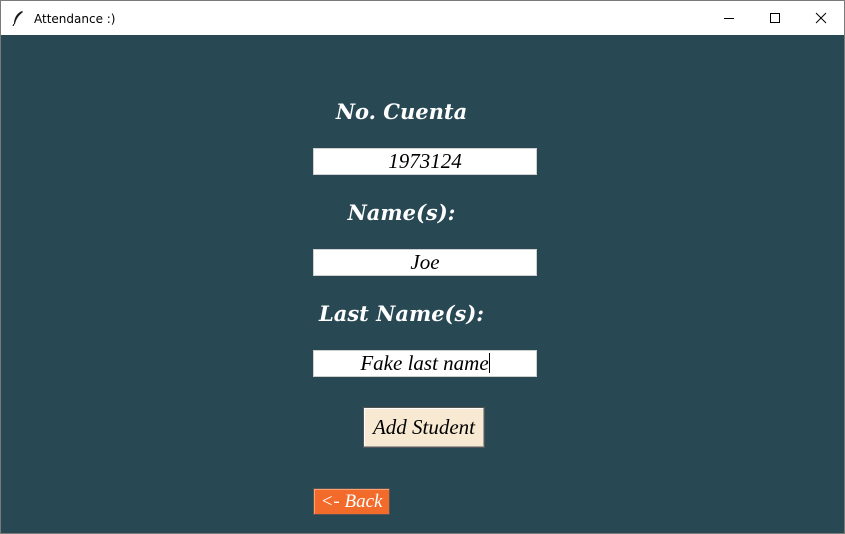 The height and width of the screenshot is (534, 845). I want to click on window-title: Attendance :), so click(75, 19).